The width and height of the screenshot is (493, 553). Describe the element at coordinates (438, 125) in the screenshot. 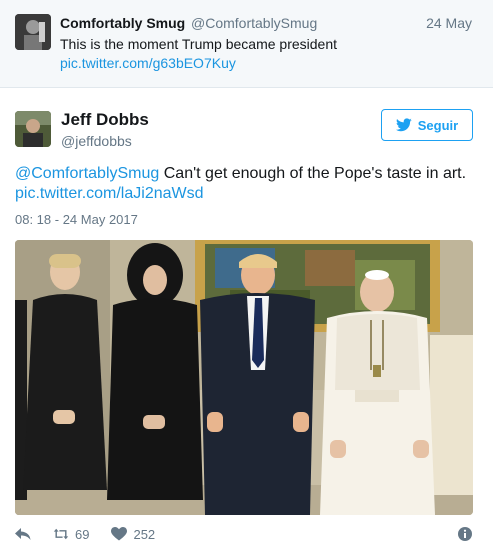

I see `follow-label: Seguir` at that location.